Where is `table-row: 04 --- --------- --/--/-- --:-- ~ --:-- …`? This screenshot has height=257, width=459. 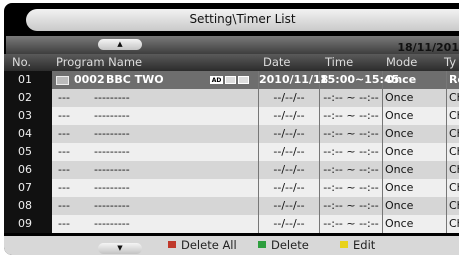 table-row: 04 --- --------- --/--/-- --:-- ~ --:-- … is located at coordinates (231, 134).